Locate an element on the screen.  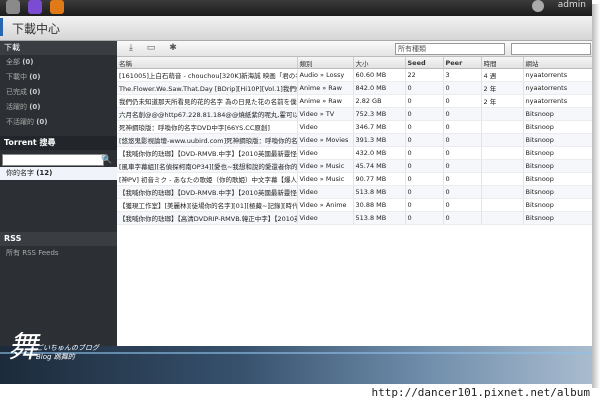
toolbar: ⤓ ▭ ✱ 所有種類 is located at coordinates (354, 49).